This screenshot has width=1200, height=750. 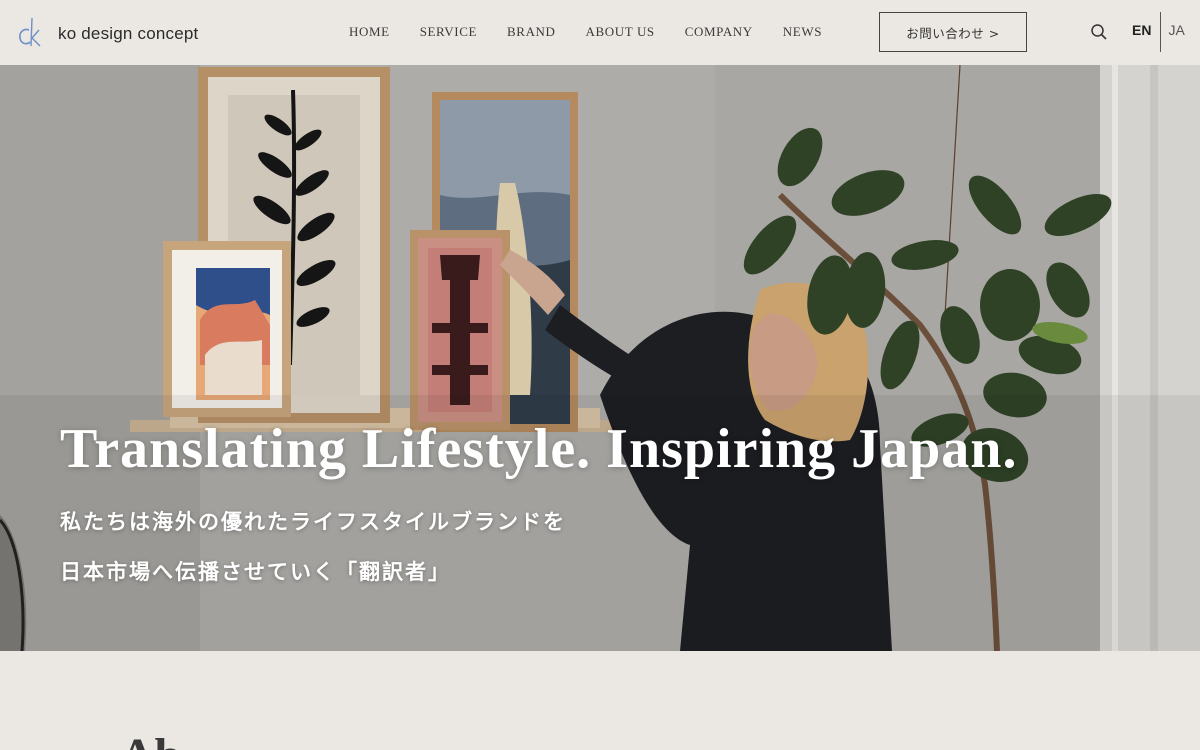 I want to click on nav-item-about-us: ABOUT US, so click(x=620, y=32).